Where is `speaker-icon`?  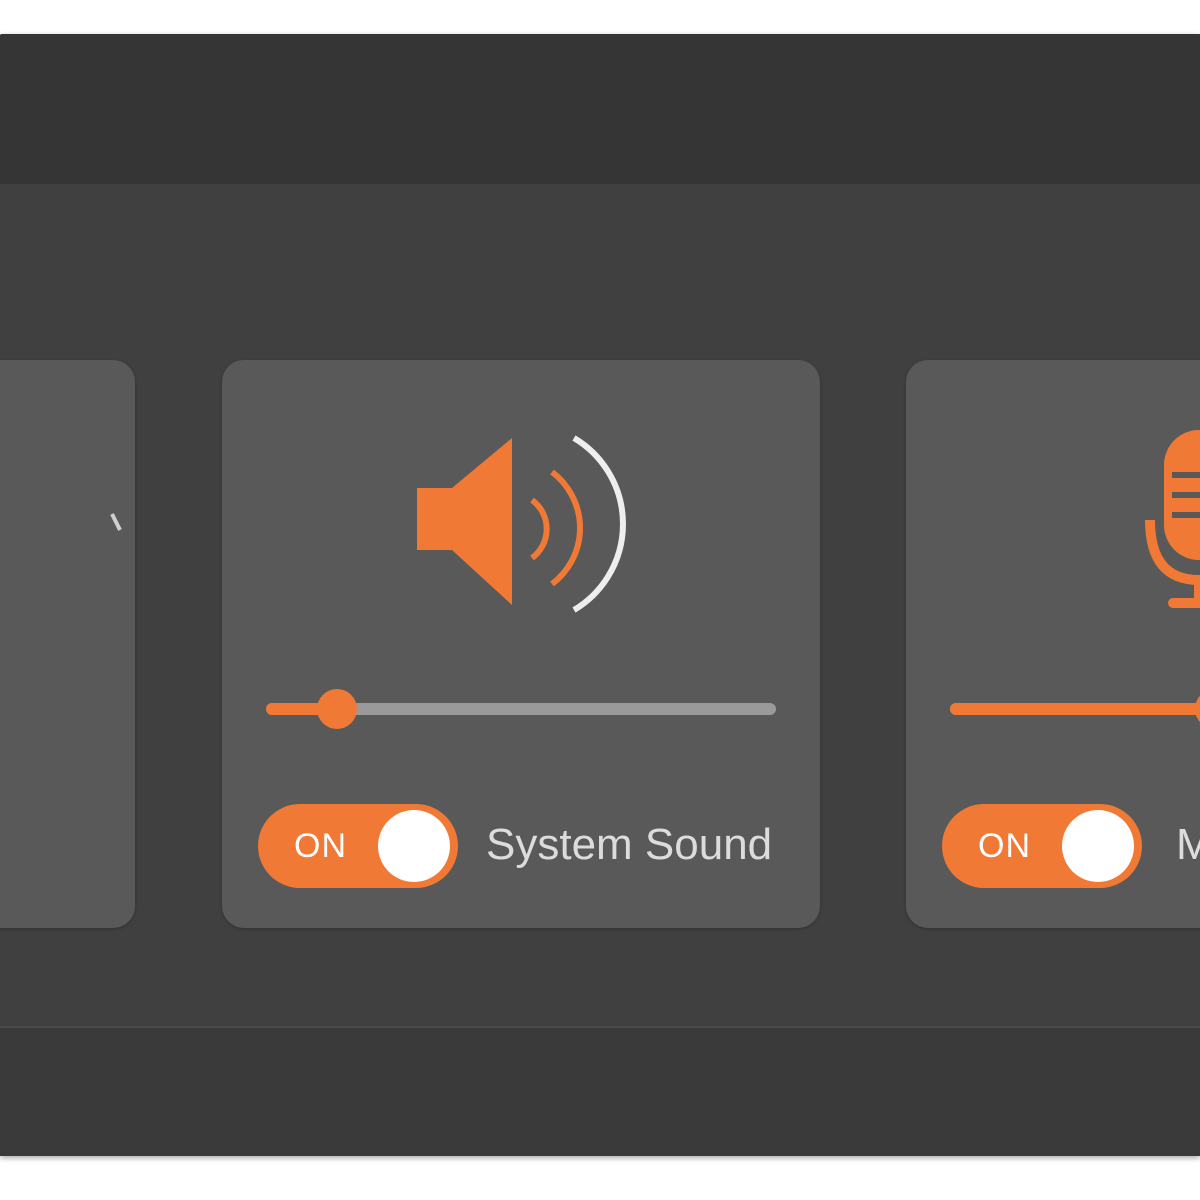 speaker-icon is located at coordinates (527, 527).